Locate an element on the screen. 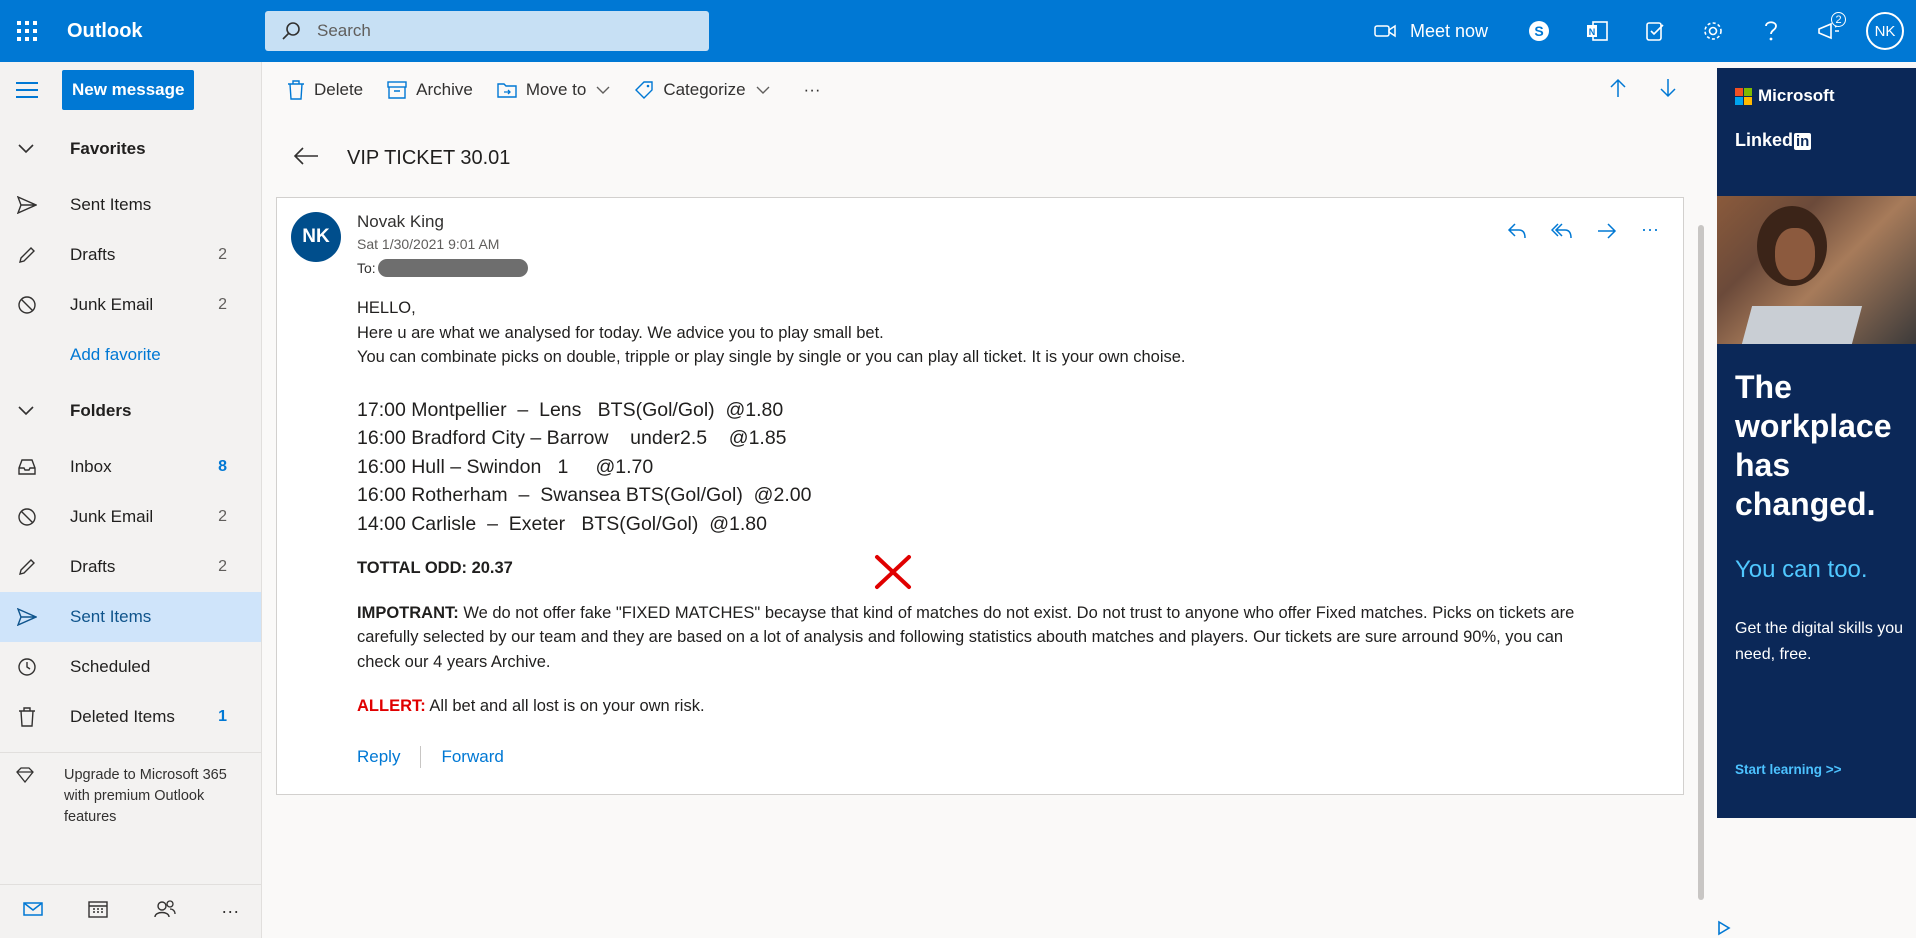 The image size is (1916, 938). chevron-down-icon is located at coordinates (35, 411).